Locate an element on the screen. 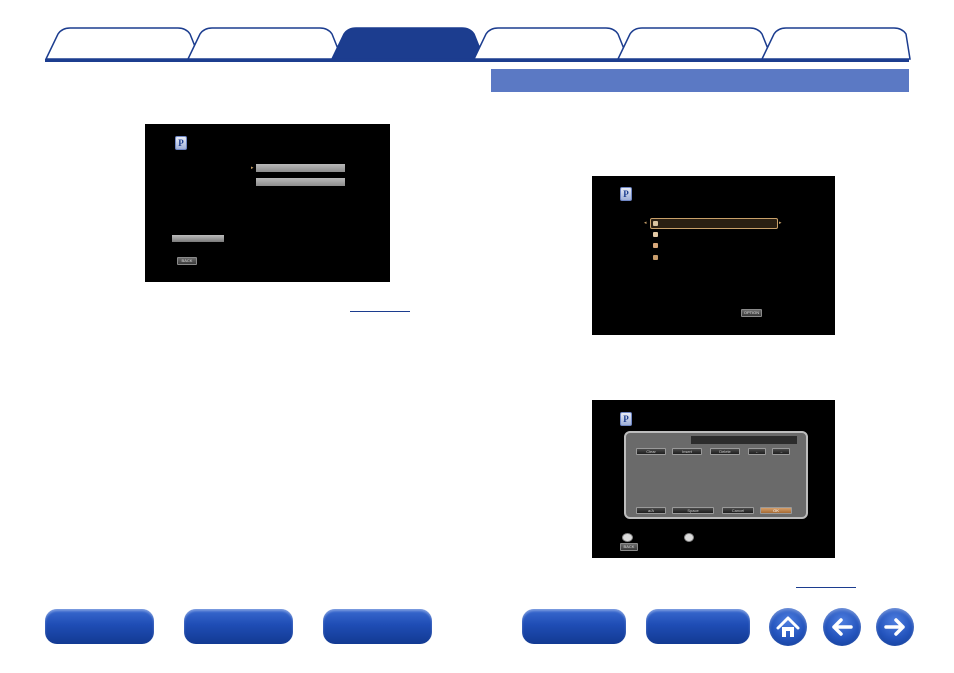 The height and width of the screenshot is (673, 954). station-icon is located at coordinates (655, 234).